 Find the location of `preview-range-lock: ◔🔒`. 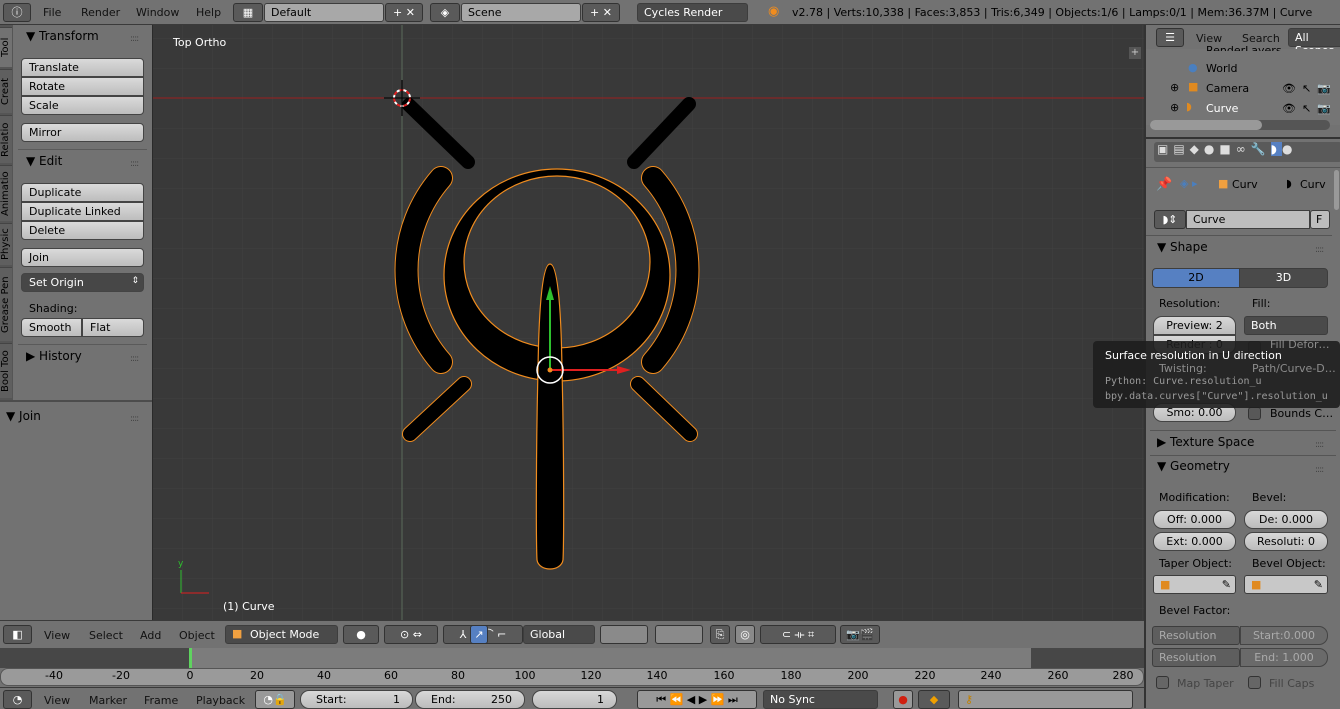

preview-range-lock: ◔🔒 is located at coordinates (275, 699).